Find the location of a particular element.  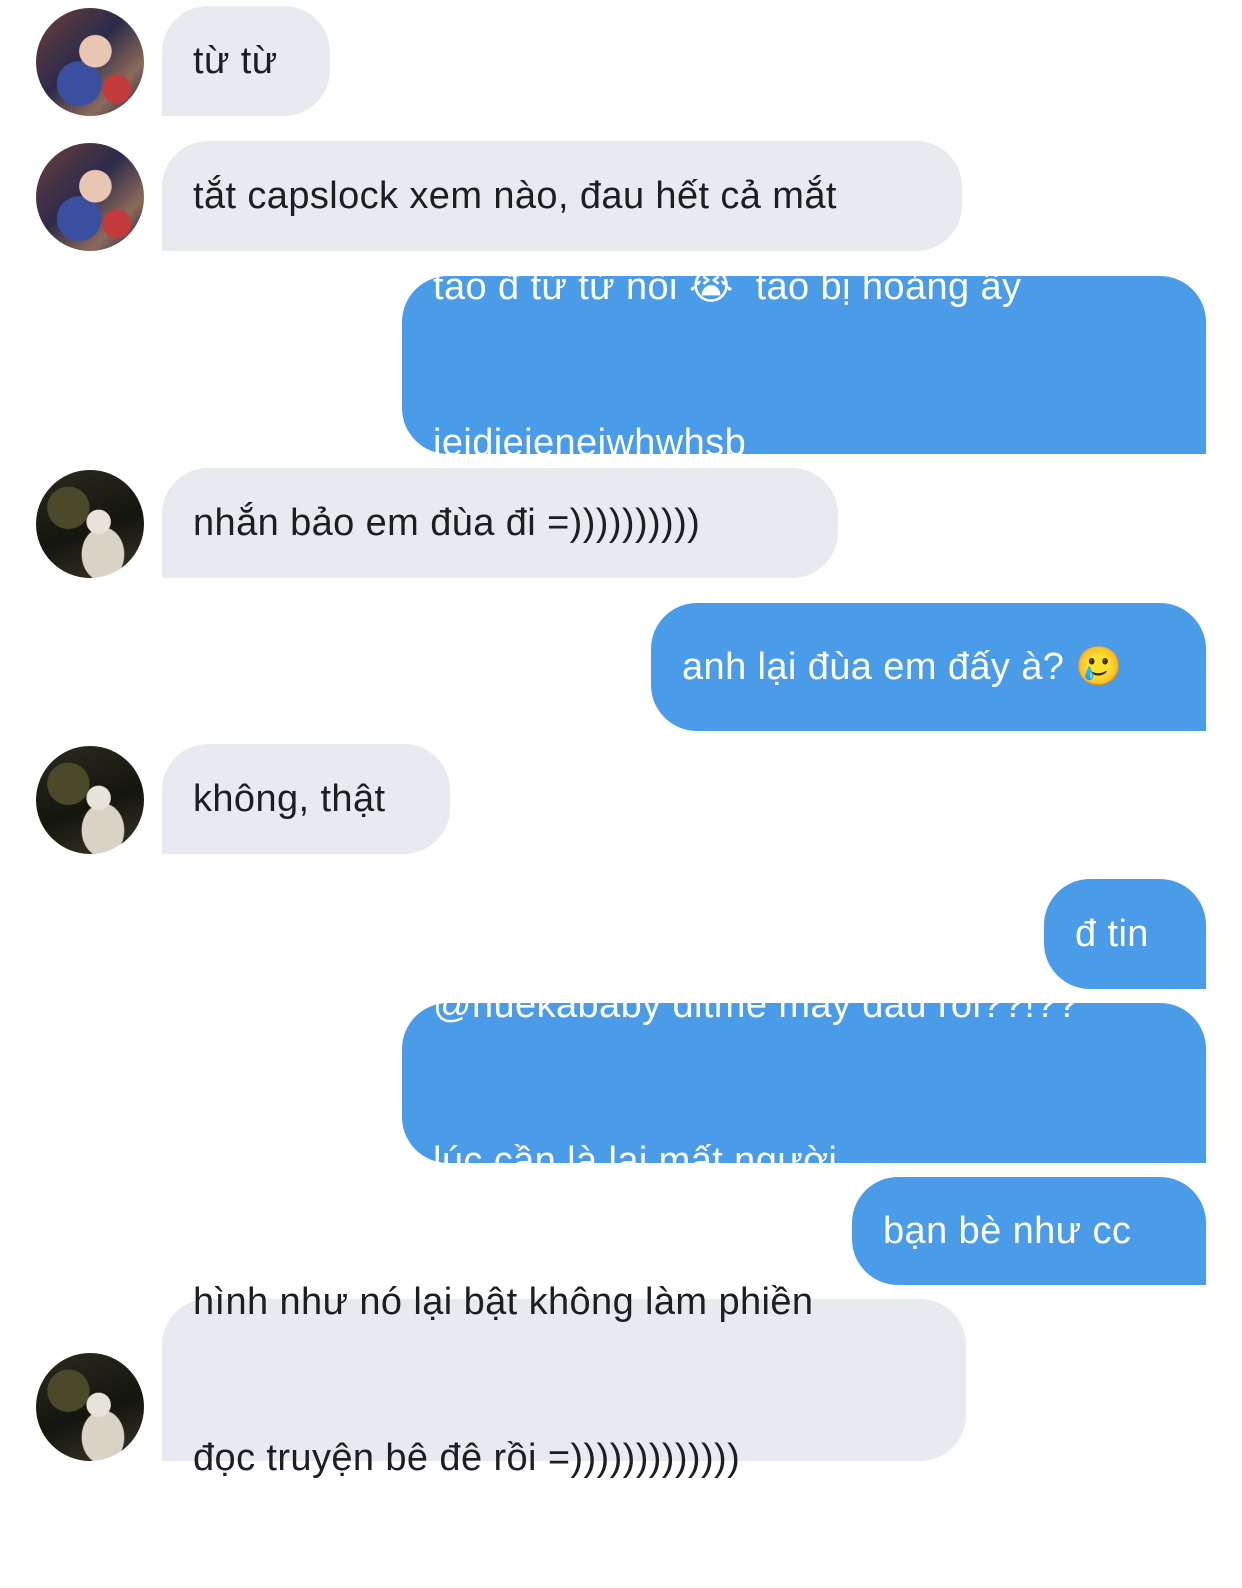

incoming-message: từ từ is located at coordinates (246, 61).